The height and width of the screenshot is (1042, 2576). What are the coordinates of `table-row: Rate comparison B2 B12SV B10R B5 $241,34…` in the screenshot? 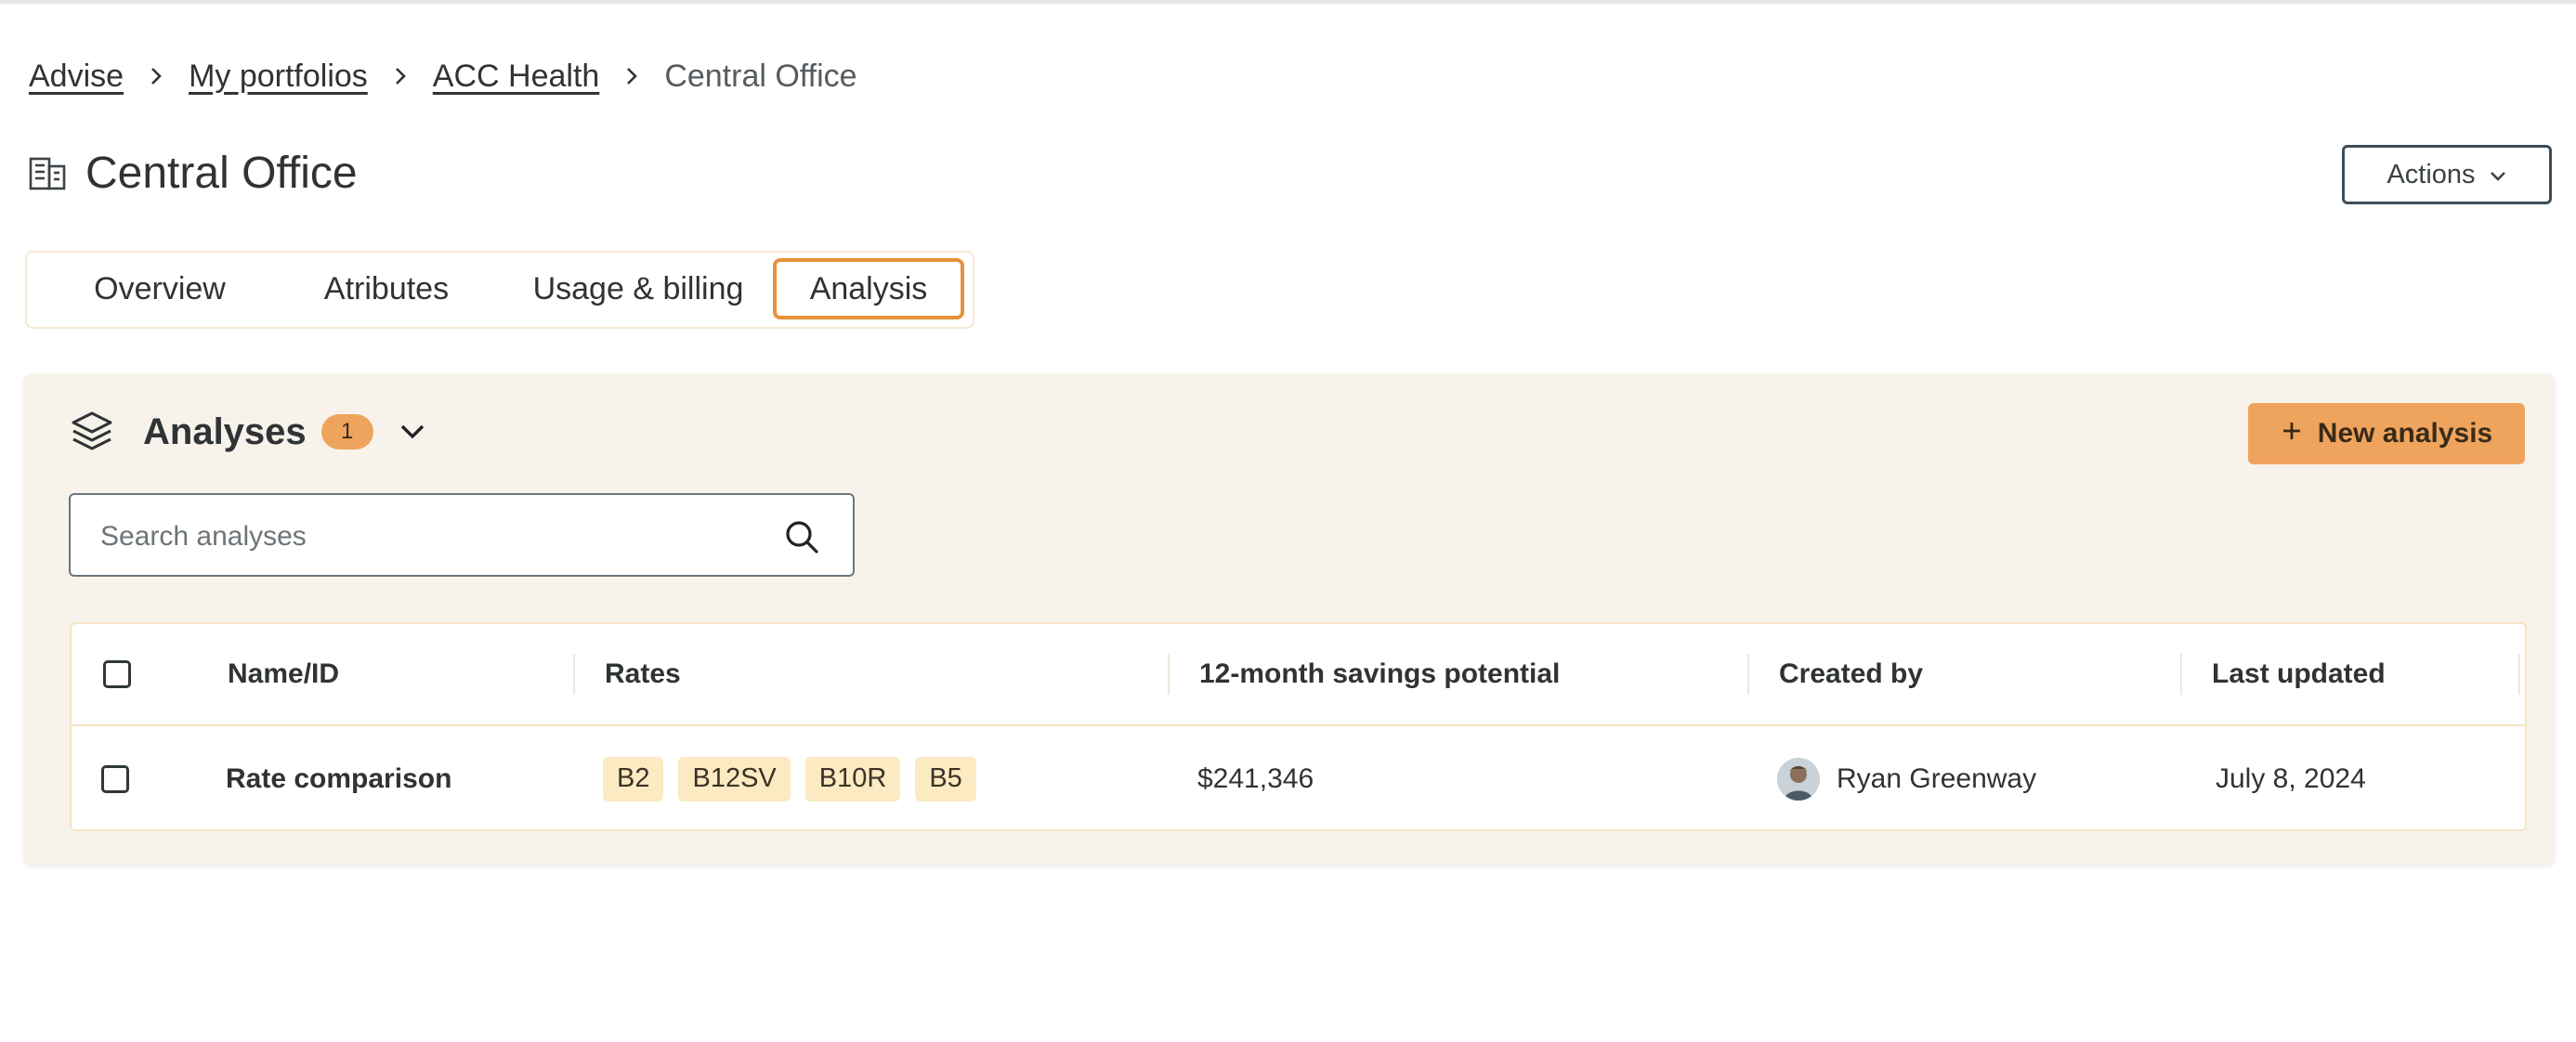 It's located at (1298, 778).